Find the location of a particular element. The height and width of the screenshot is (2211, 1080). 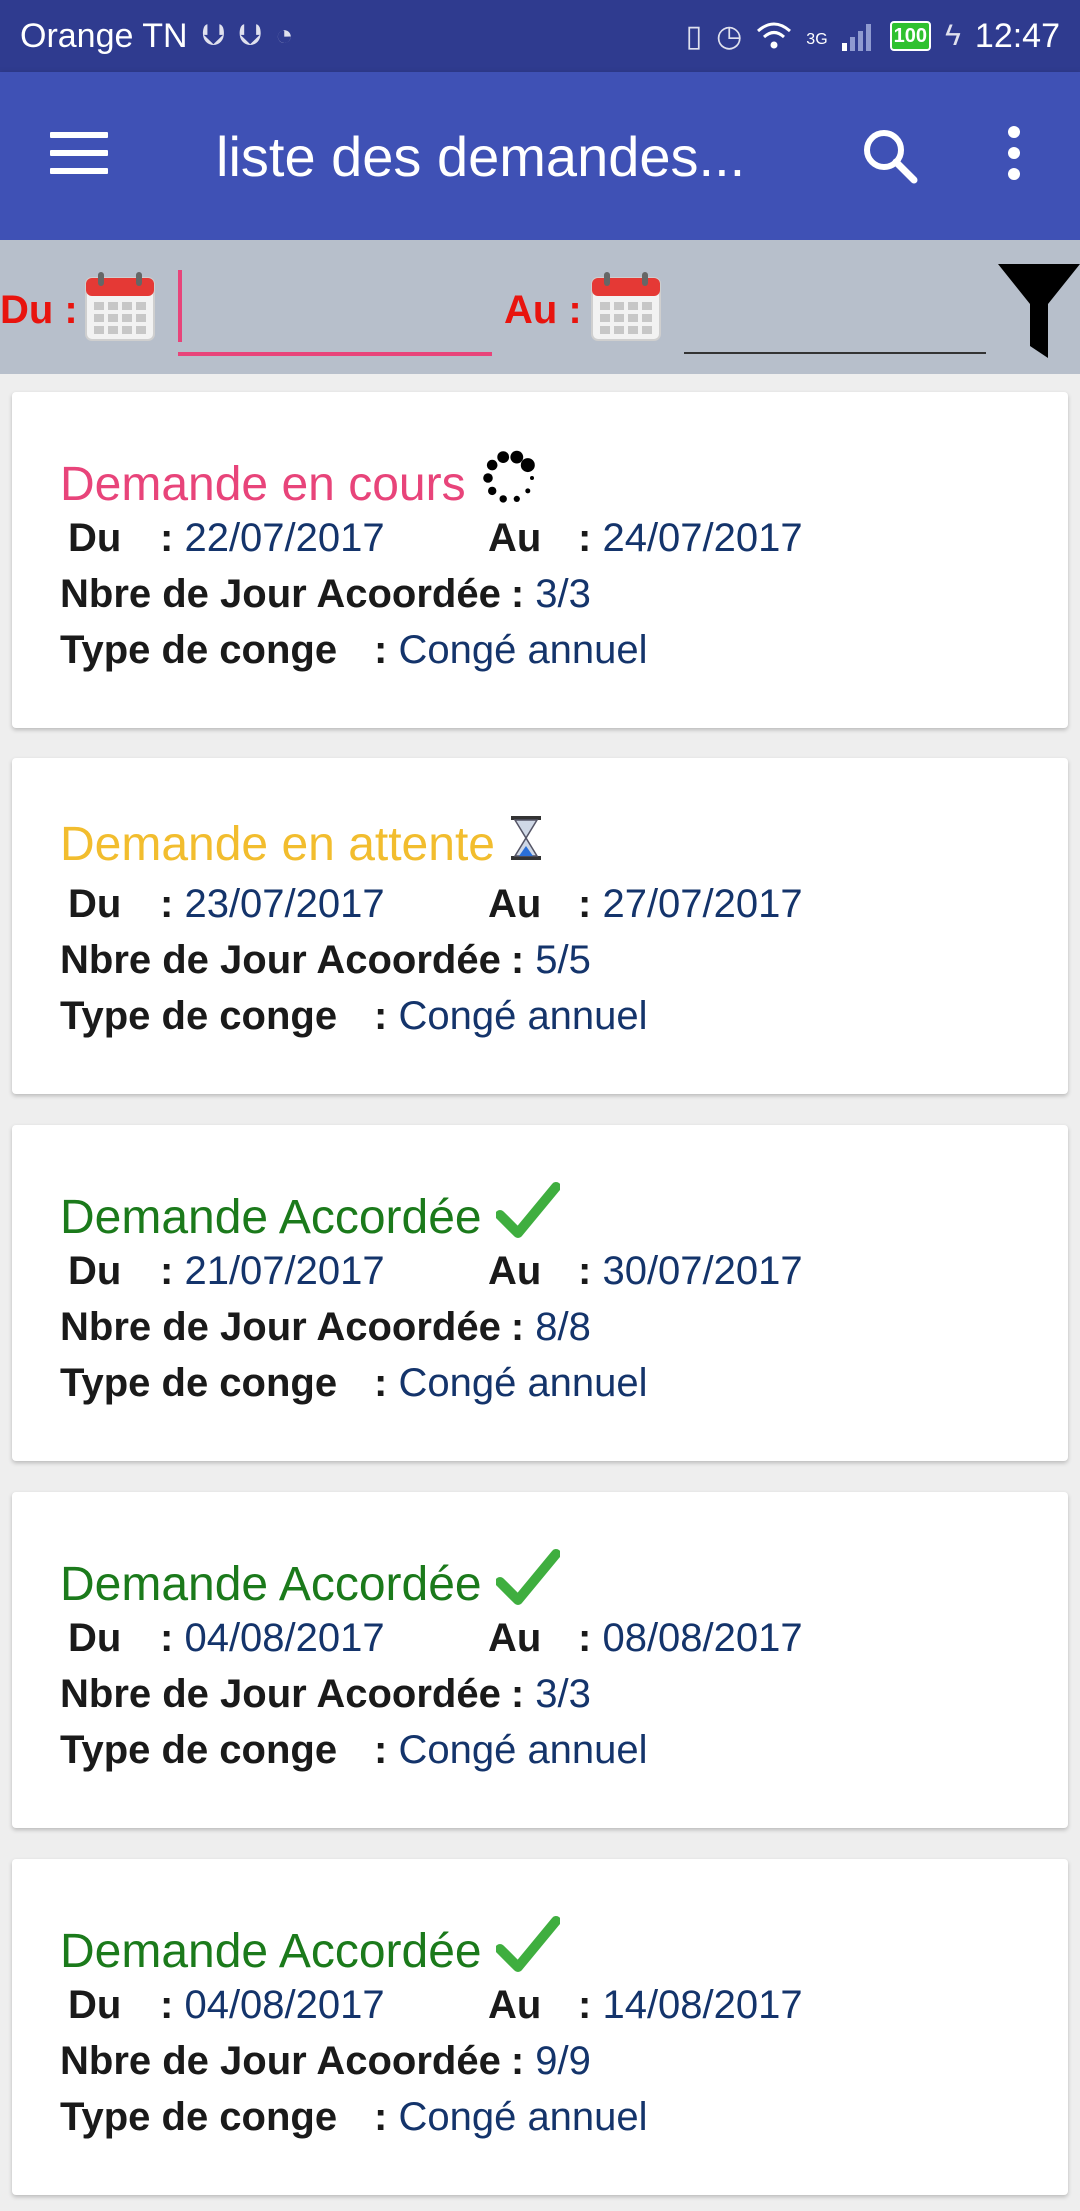

from-value-row: : 22/07/2017 is located at coordinates (272, 538).